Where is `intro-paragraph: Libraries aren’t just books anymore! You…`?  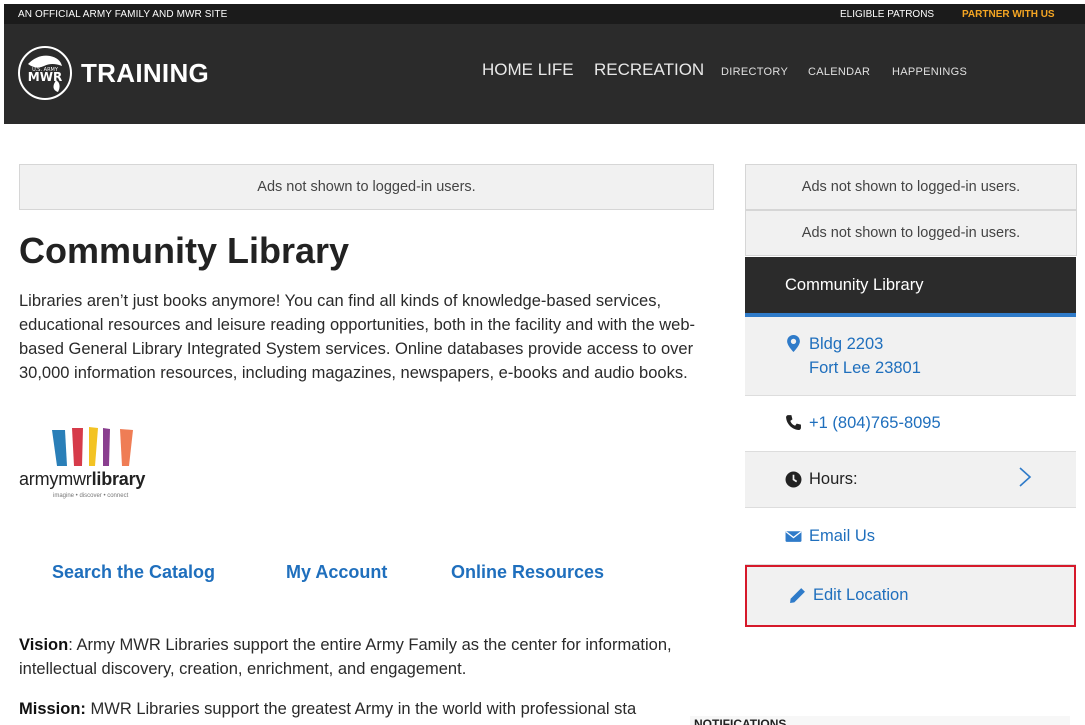 intro-paragraph: Libraries aren’t just books anymore! You… is located at coordinates (357, 337).